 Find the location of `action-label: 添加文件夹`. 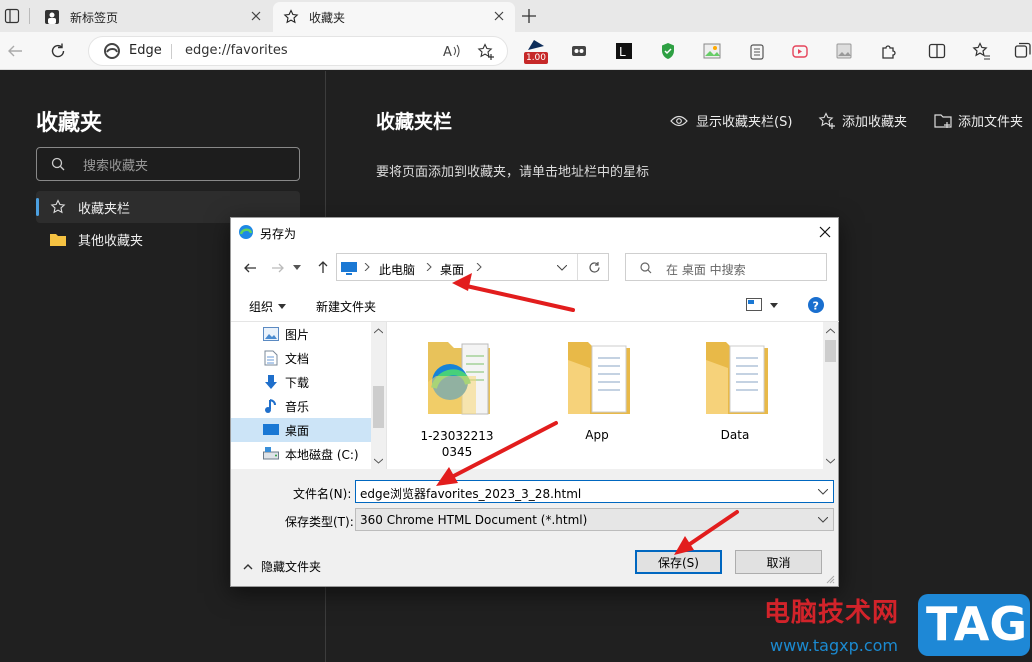

action-label: 添加文件夹 is located at coordinates (991, 122).